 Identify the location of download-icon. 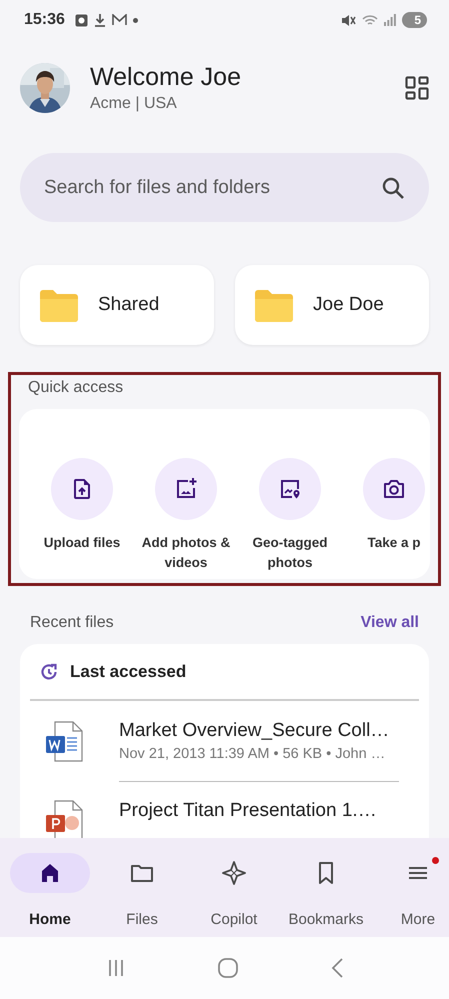
(100, 20).